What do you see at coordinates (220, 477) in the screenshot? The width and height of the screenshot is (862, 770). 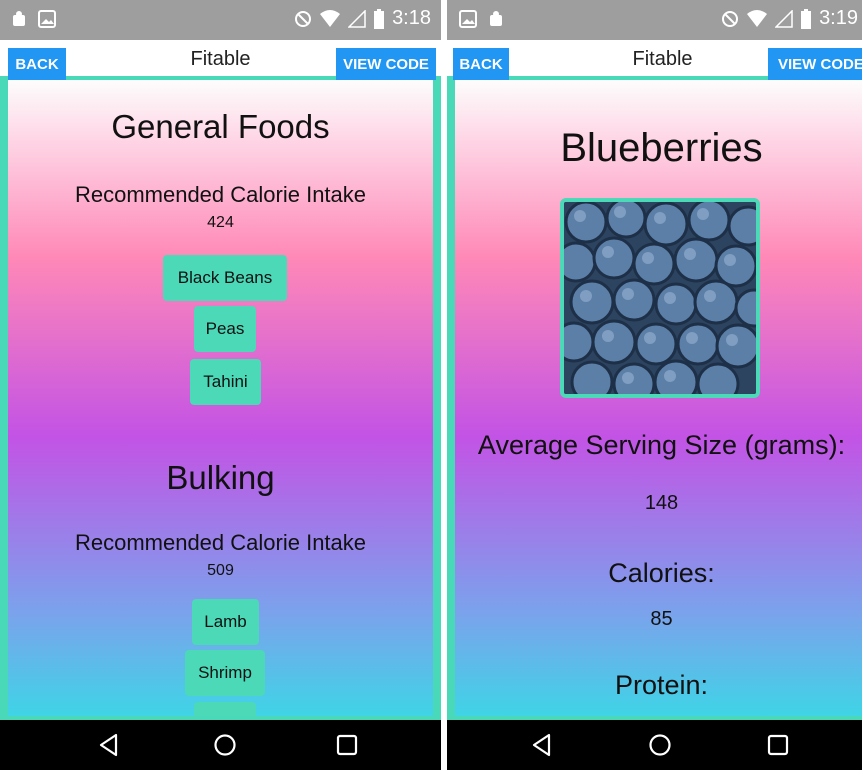 I see `section-heading: Bulking` at bounding box center [220, 477].